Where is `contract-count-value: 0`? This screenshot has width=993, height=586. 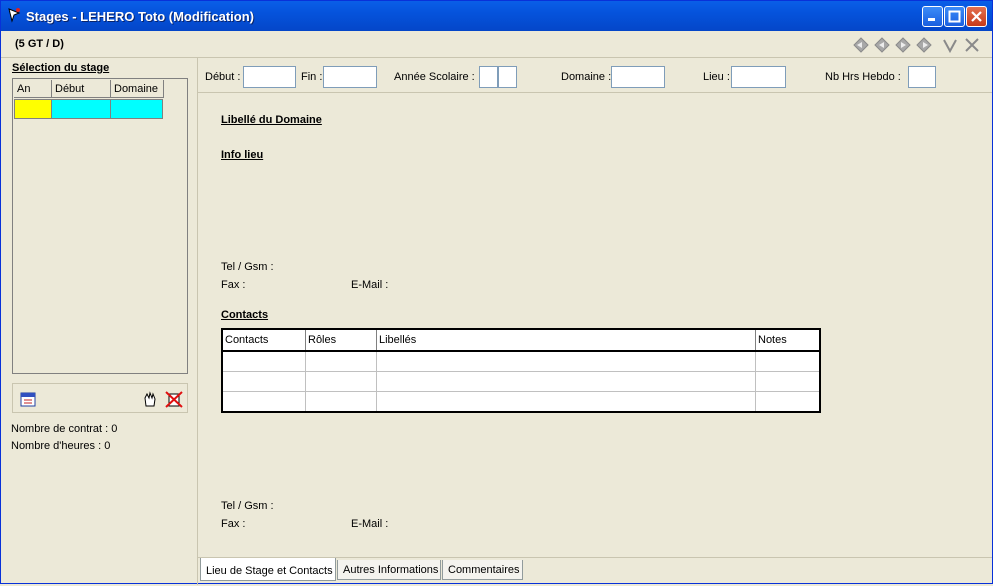 contract-count-value: 0 is located at coordinates (114, 429).